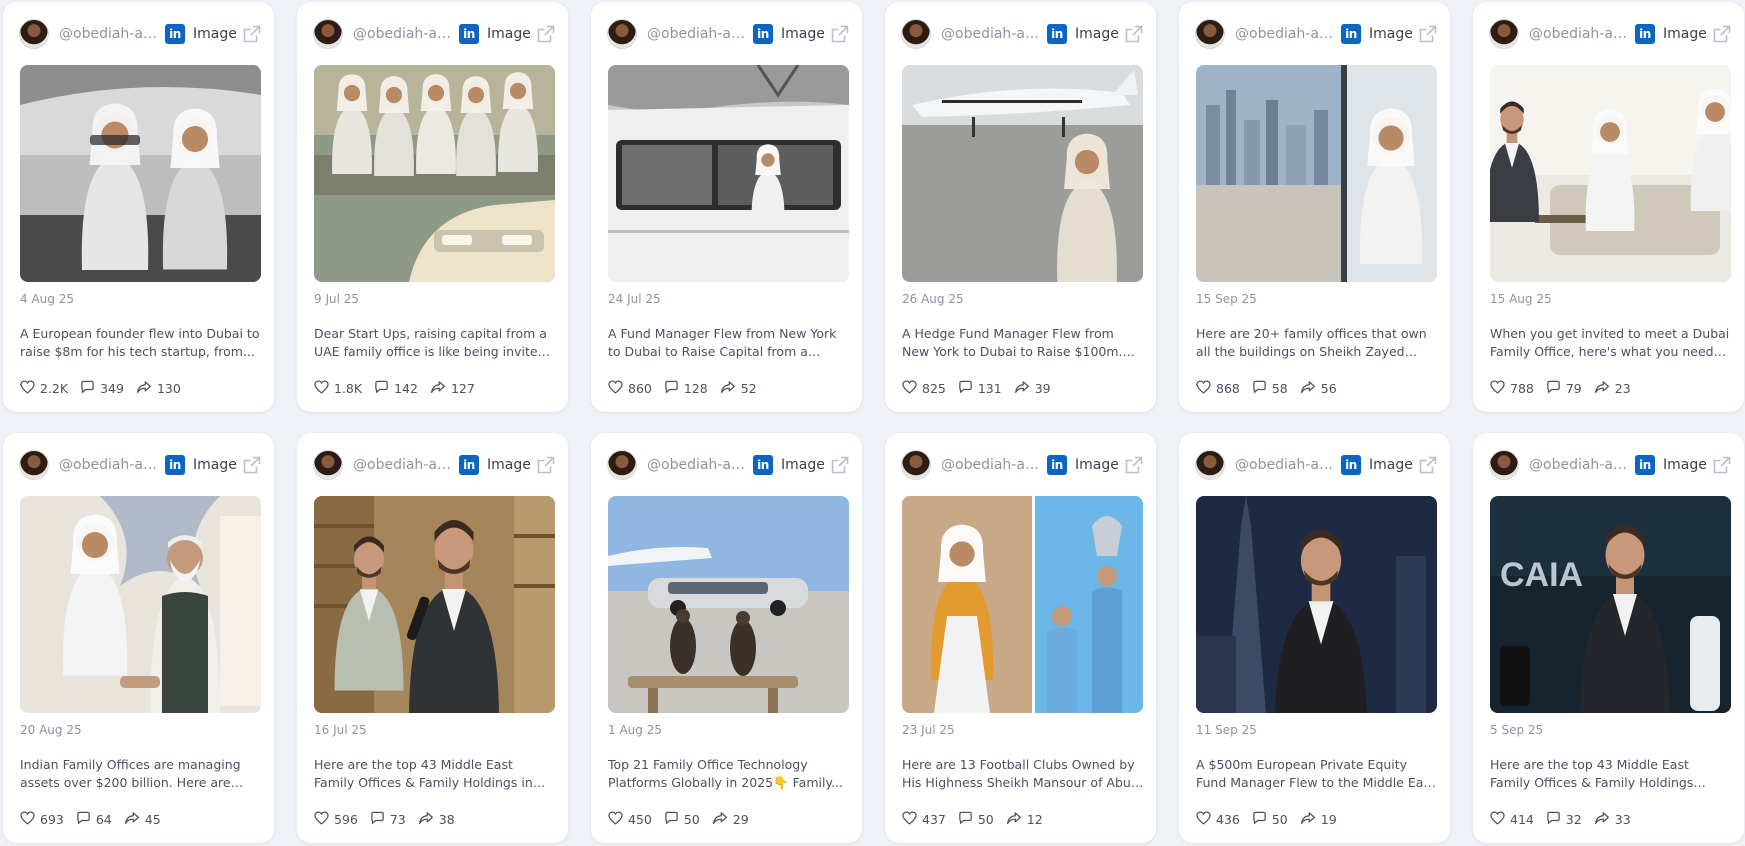 The height and width of the screenshot is (846, 1745). What do you see at coordinates (934, 388) in the screenshot?
I see `likes-count: 825` at bounding box center [934, 388].